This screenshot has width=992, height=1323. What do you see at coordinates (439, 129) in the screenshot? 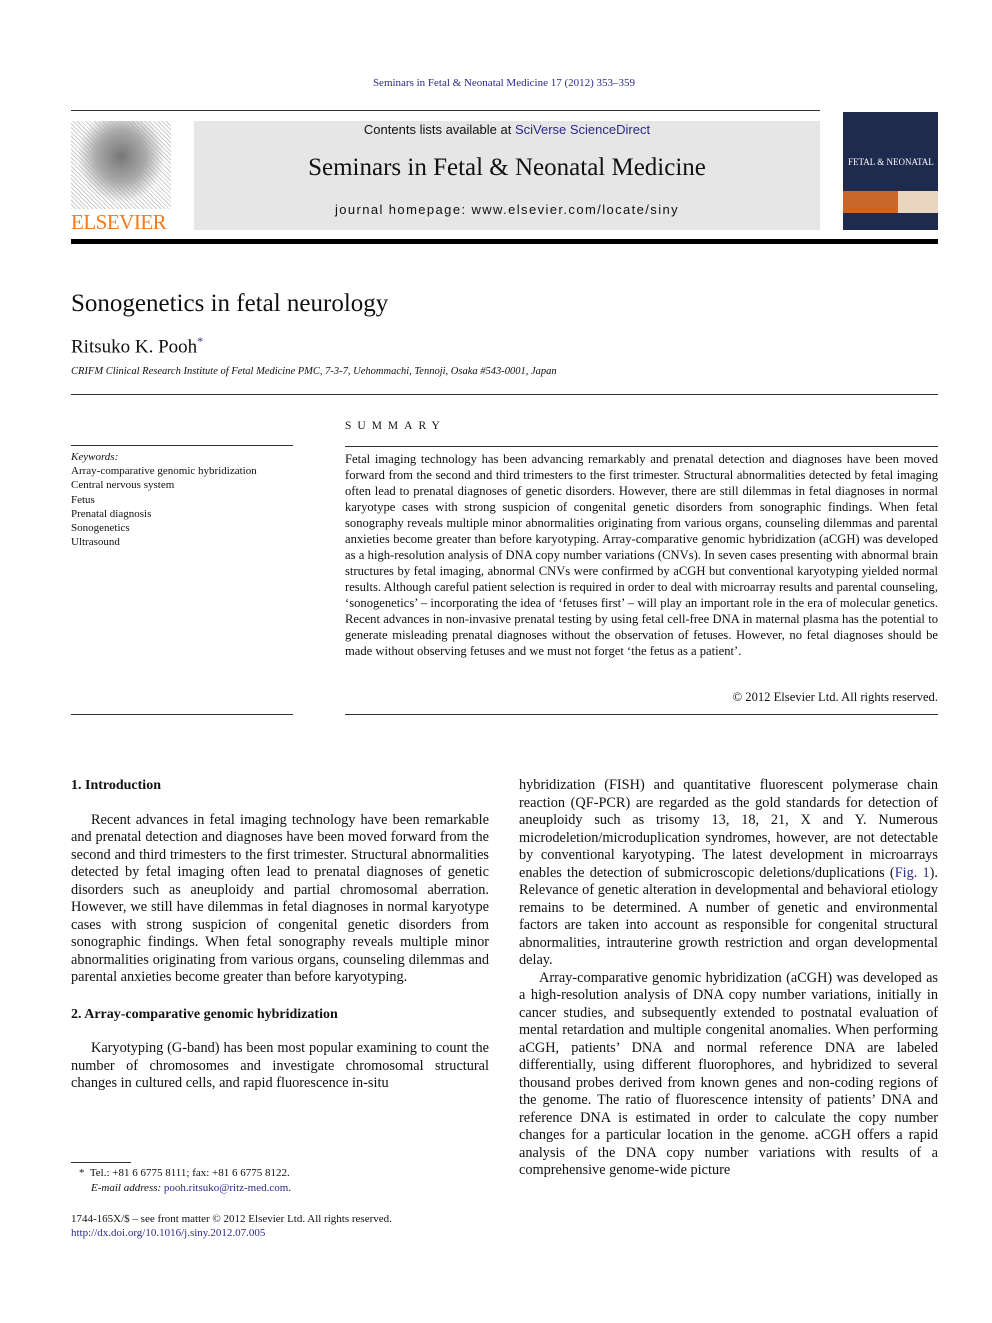
I see `contents-prefix: Contents lists available at` at bounding box center [439, 129].